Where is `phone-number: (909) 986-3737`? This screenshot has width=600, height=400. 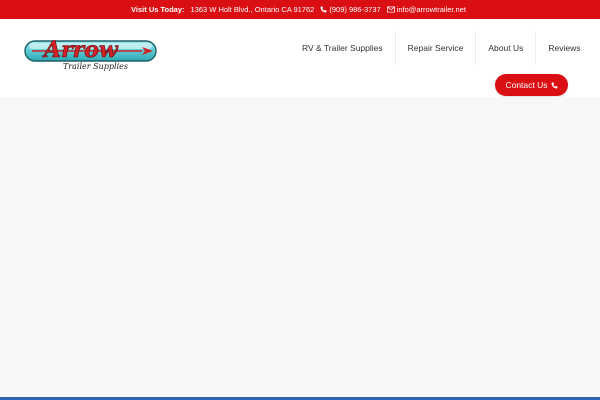
phone-number: (909) 986-3737 is located at coordinates (355, 9).